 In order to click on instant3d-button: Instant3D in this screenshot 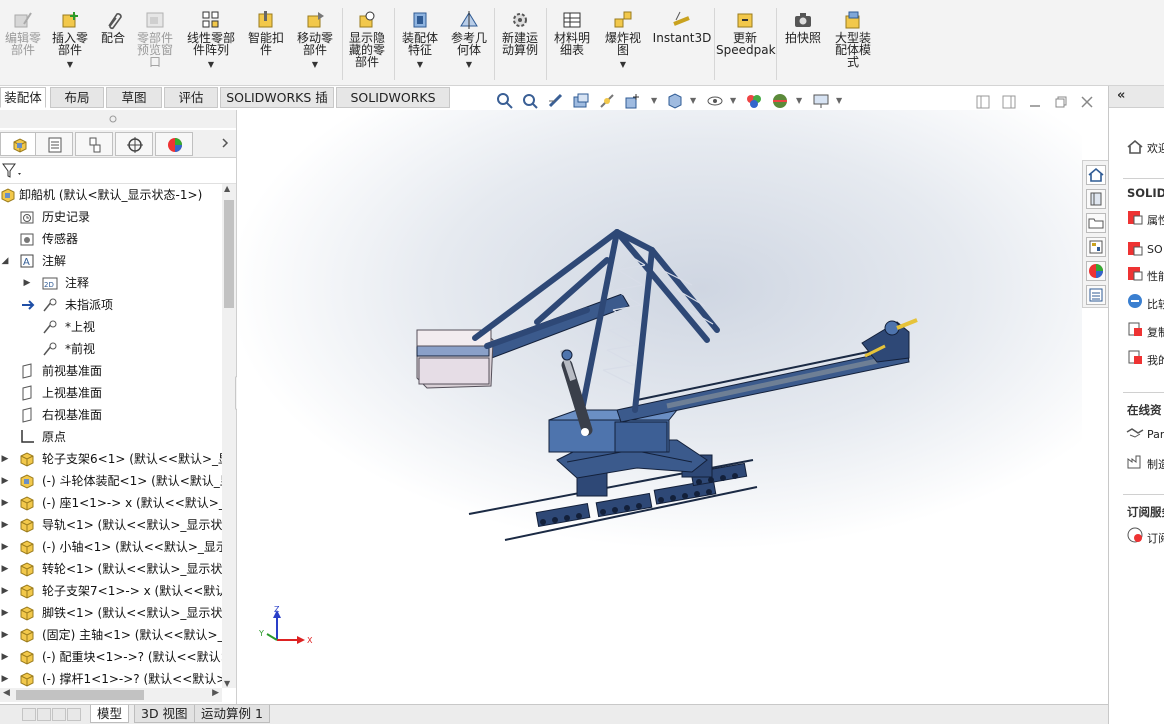, I will do `click(682, 46)`.